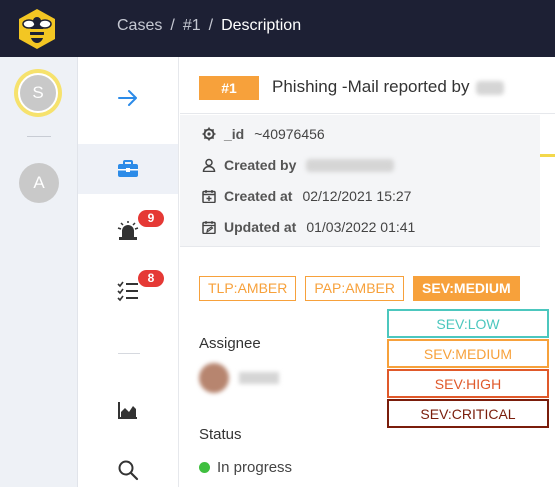 The image size is (555, 487). I want to click on severity-tag: SEV:MEDIUM, so click(466, 288).